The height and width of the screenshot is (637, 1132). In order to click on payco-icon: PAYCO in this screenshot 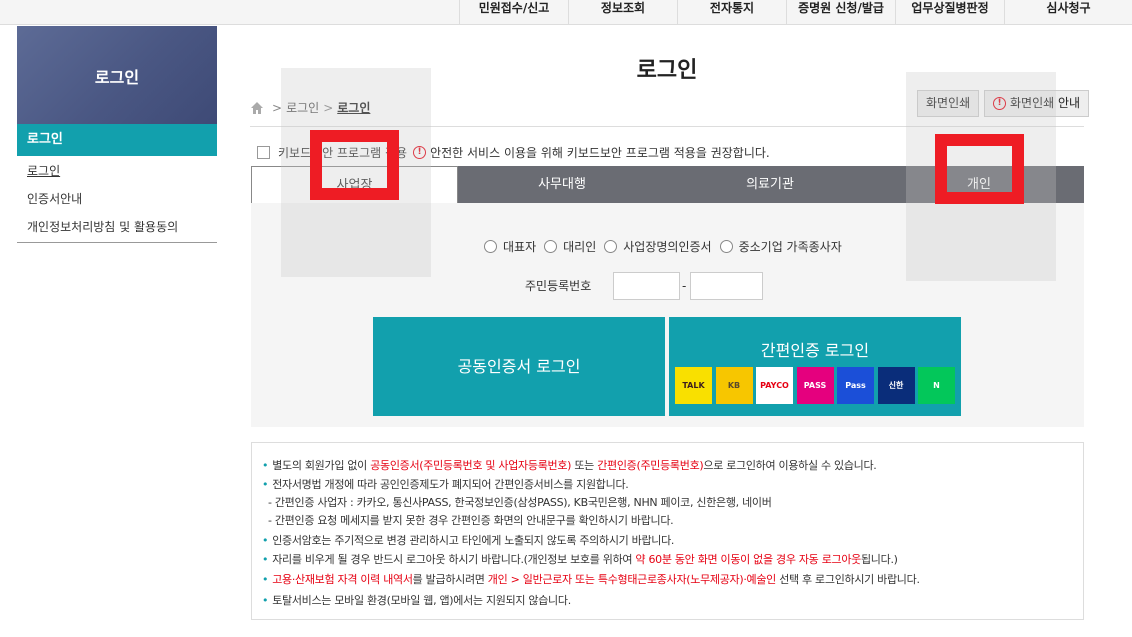, I will do `click(774, 385)`.